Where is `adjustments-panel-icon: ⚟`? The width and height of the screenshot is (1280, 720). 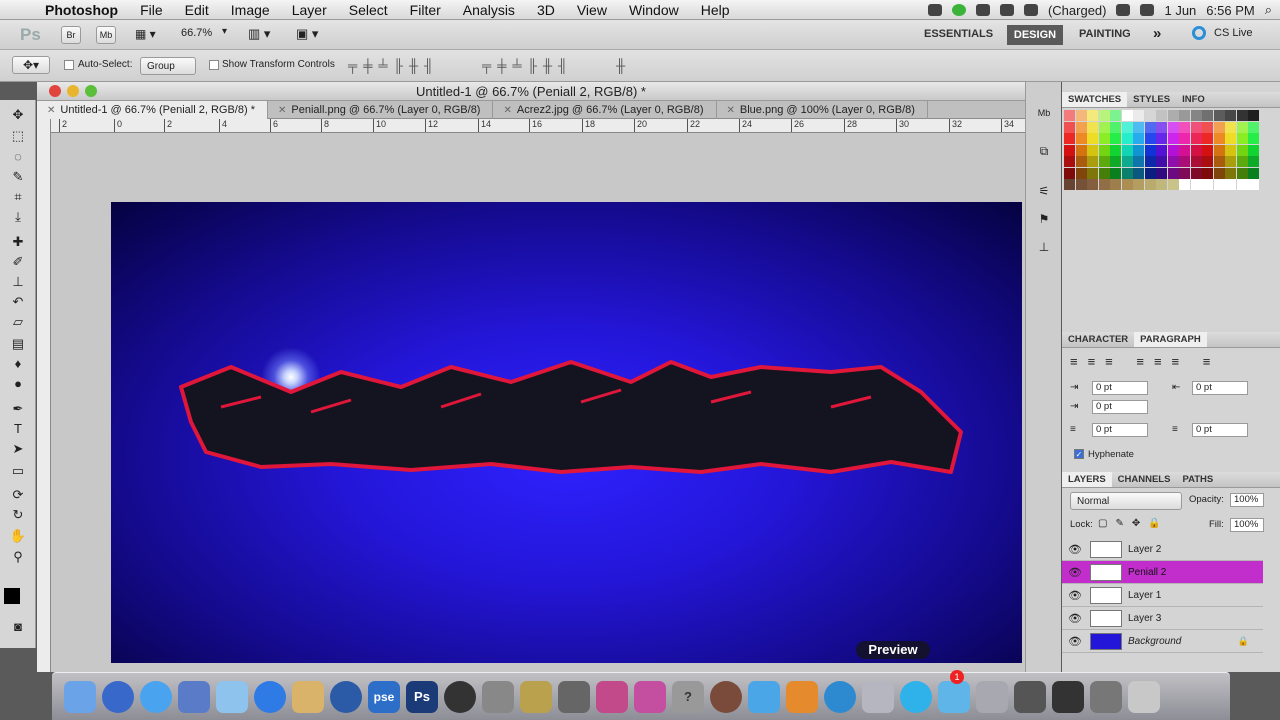 adjustments-panel-icon: ⚟ is located at coordinates (1044, 193).